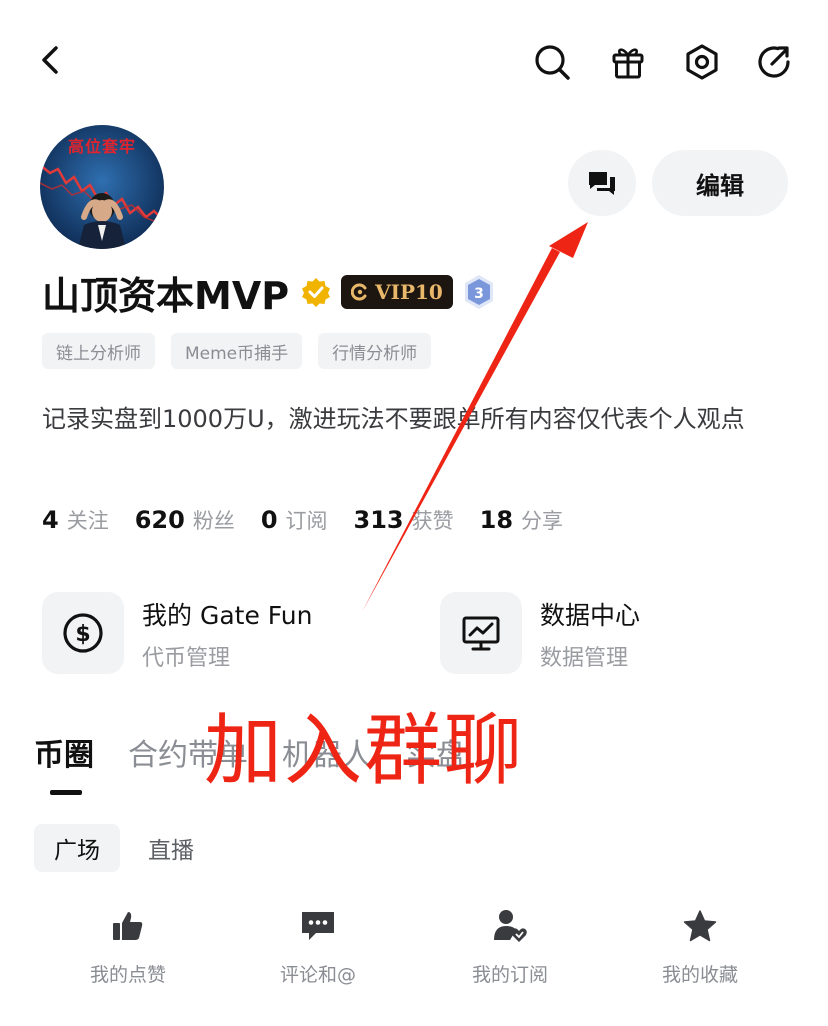  I want to click on back-button, so click(50, 60).